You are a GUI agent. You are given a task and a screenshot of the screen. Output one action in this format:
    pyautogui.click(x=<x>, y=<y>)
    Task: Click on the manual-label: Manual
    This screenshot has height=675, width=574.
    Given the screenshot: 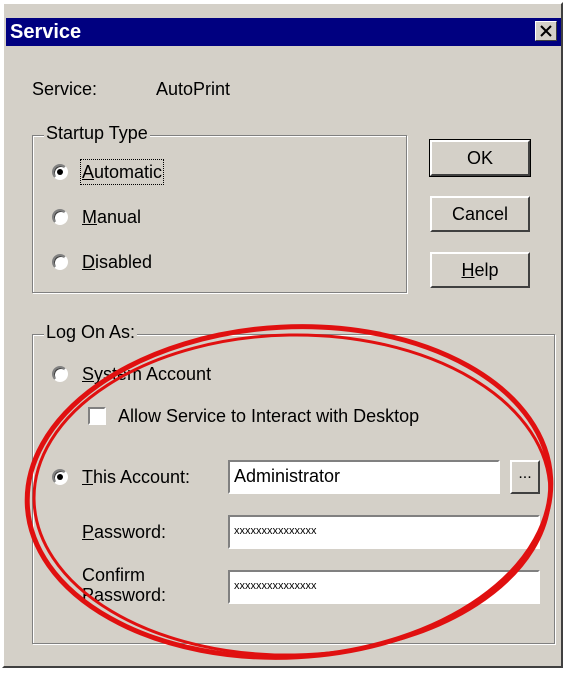 What is the action you would take?
    pyautogui.click(x=111, y=217)
    